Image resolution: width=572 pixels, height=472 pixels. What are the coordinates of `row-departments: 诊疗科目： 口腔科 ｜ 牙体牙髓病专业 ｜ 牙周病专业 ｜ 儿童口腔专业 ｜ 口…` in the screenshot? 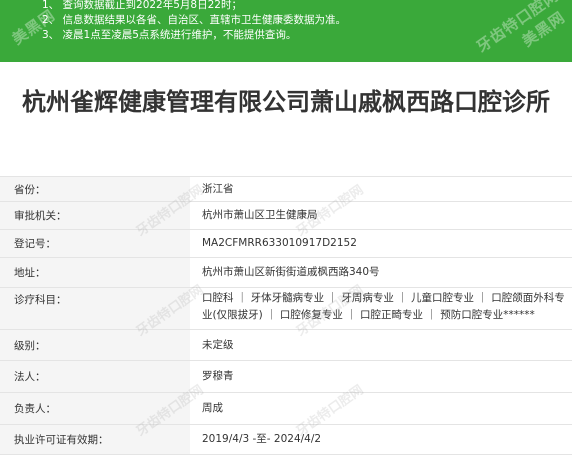 It's located at (286, 309).